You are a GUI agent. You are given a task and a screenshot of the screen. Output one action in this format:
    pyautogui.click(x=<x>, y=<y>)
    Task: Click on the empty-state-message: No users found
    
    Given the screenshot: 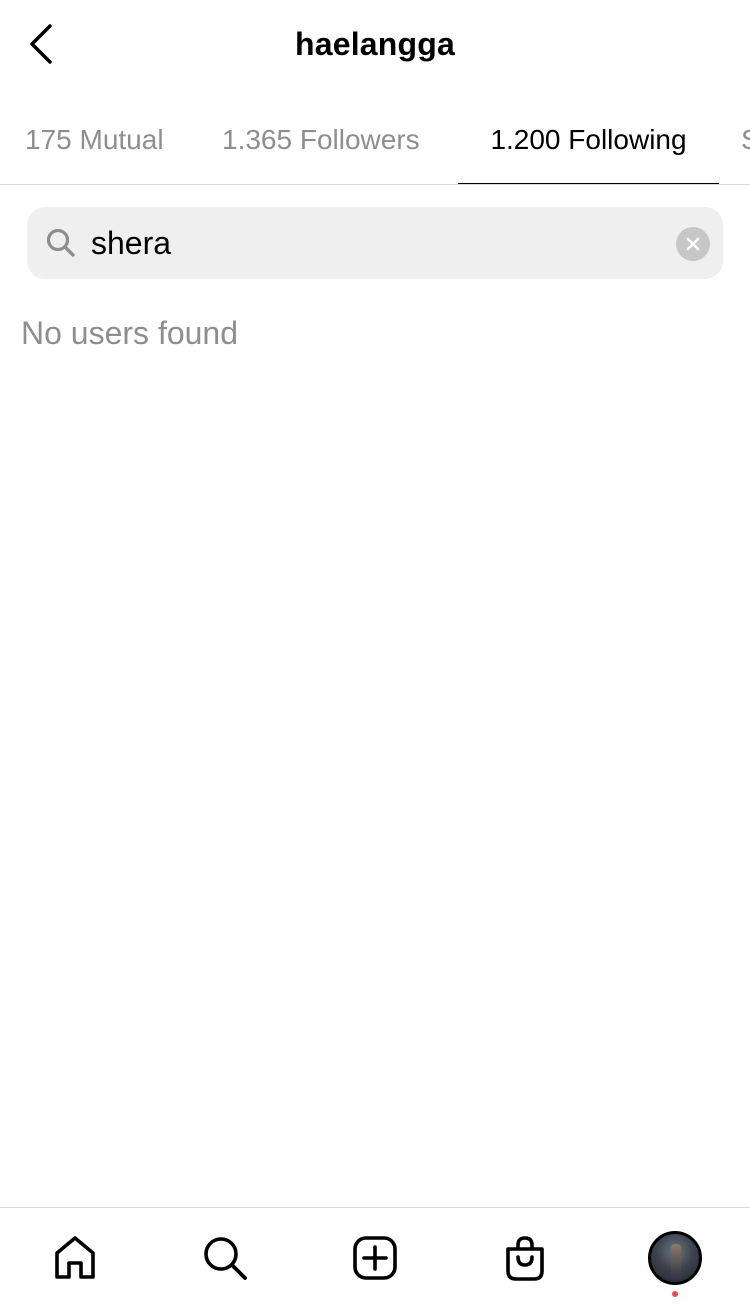 What is the action you would take?
    pyautogui.click(x=130, y=333)
    